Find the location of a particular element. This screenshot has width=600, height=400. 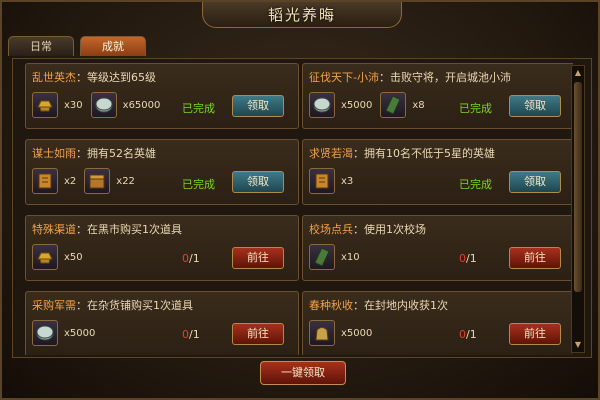

achievement-title: 征伐天下-小沛：击败守将，开启城池小沛 is located at coordinates (410, 77).